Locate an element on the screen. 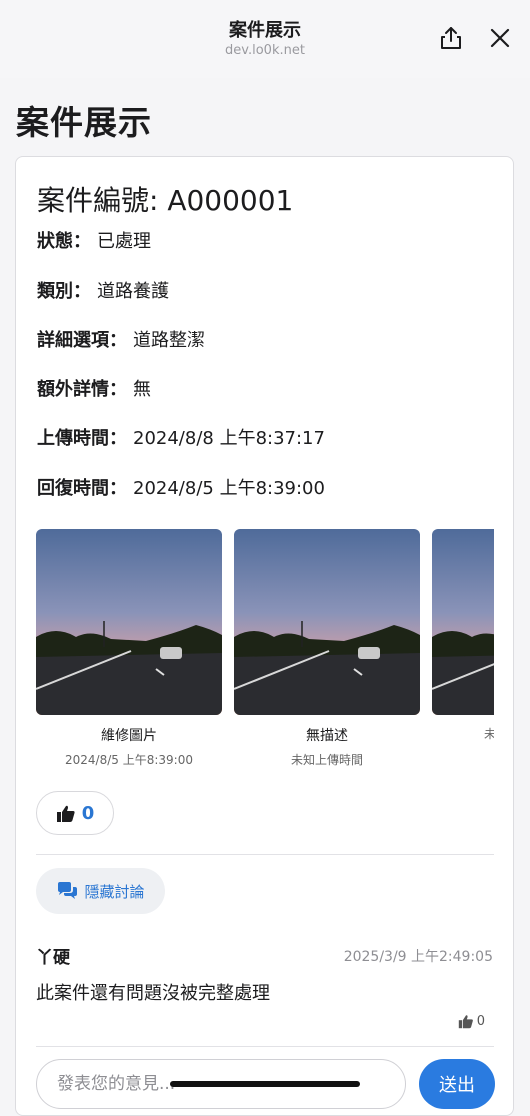 This screenshot has height=1116, width=530. field-status: 狀態： 已處理 is located at coordinates (94, 240).